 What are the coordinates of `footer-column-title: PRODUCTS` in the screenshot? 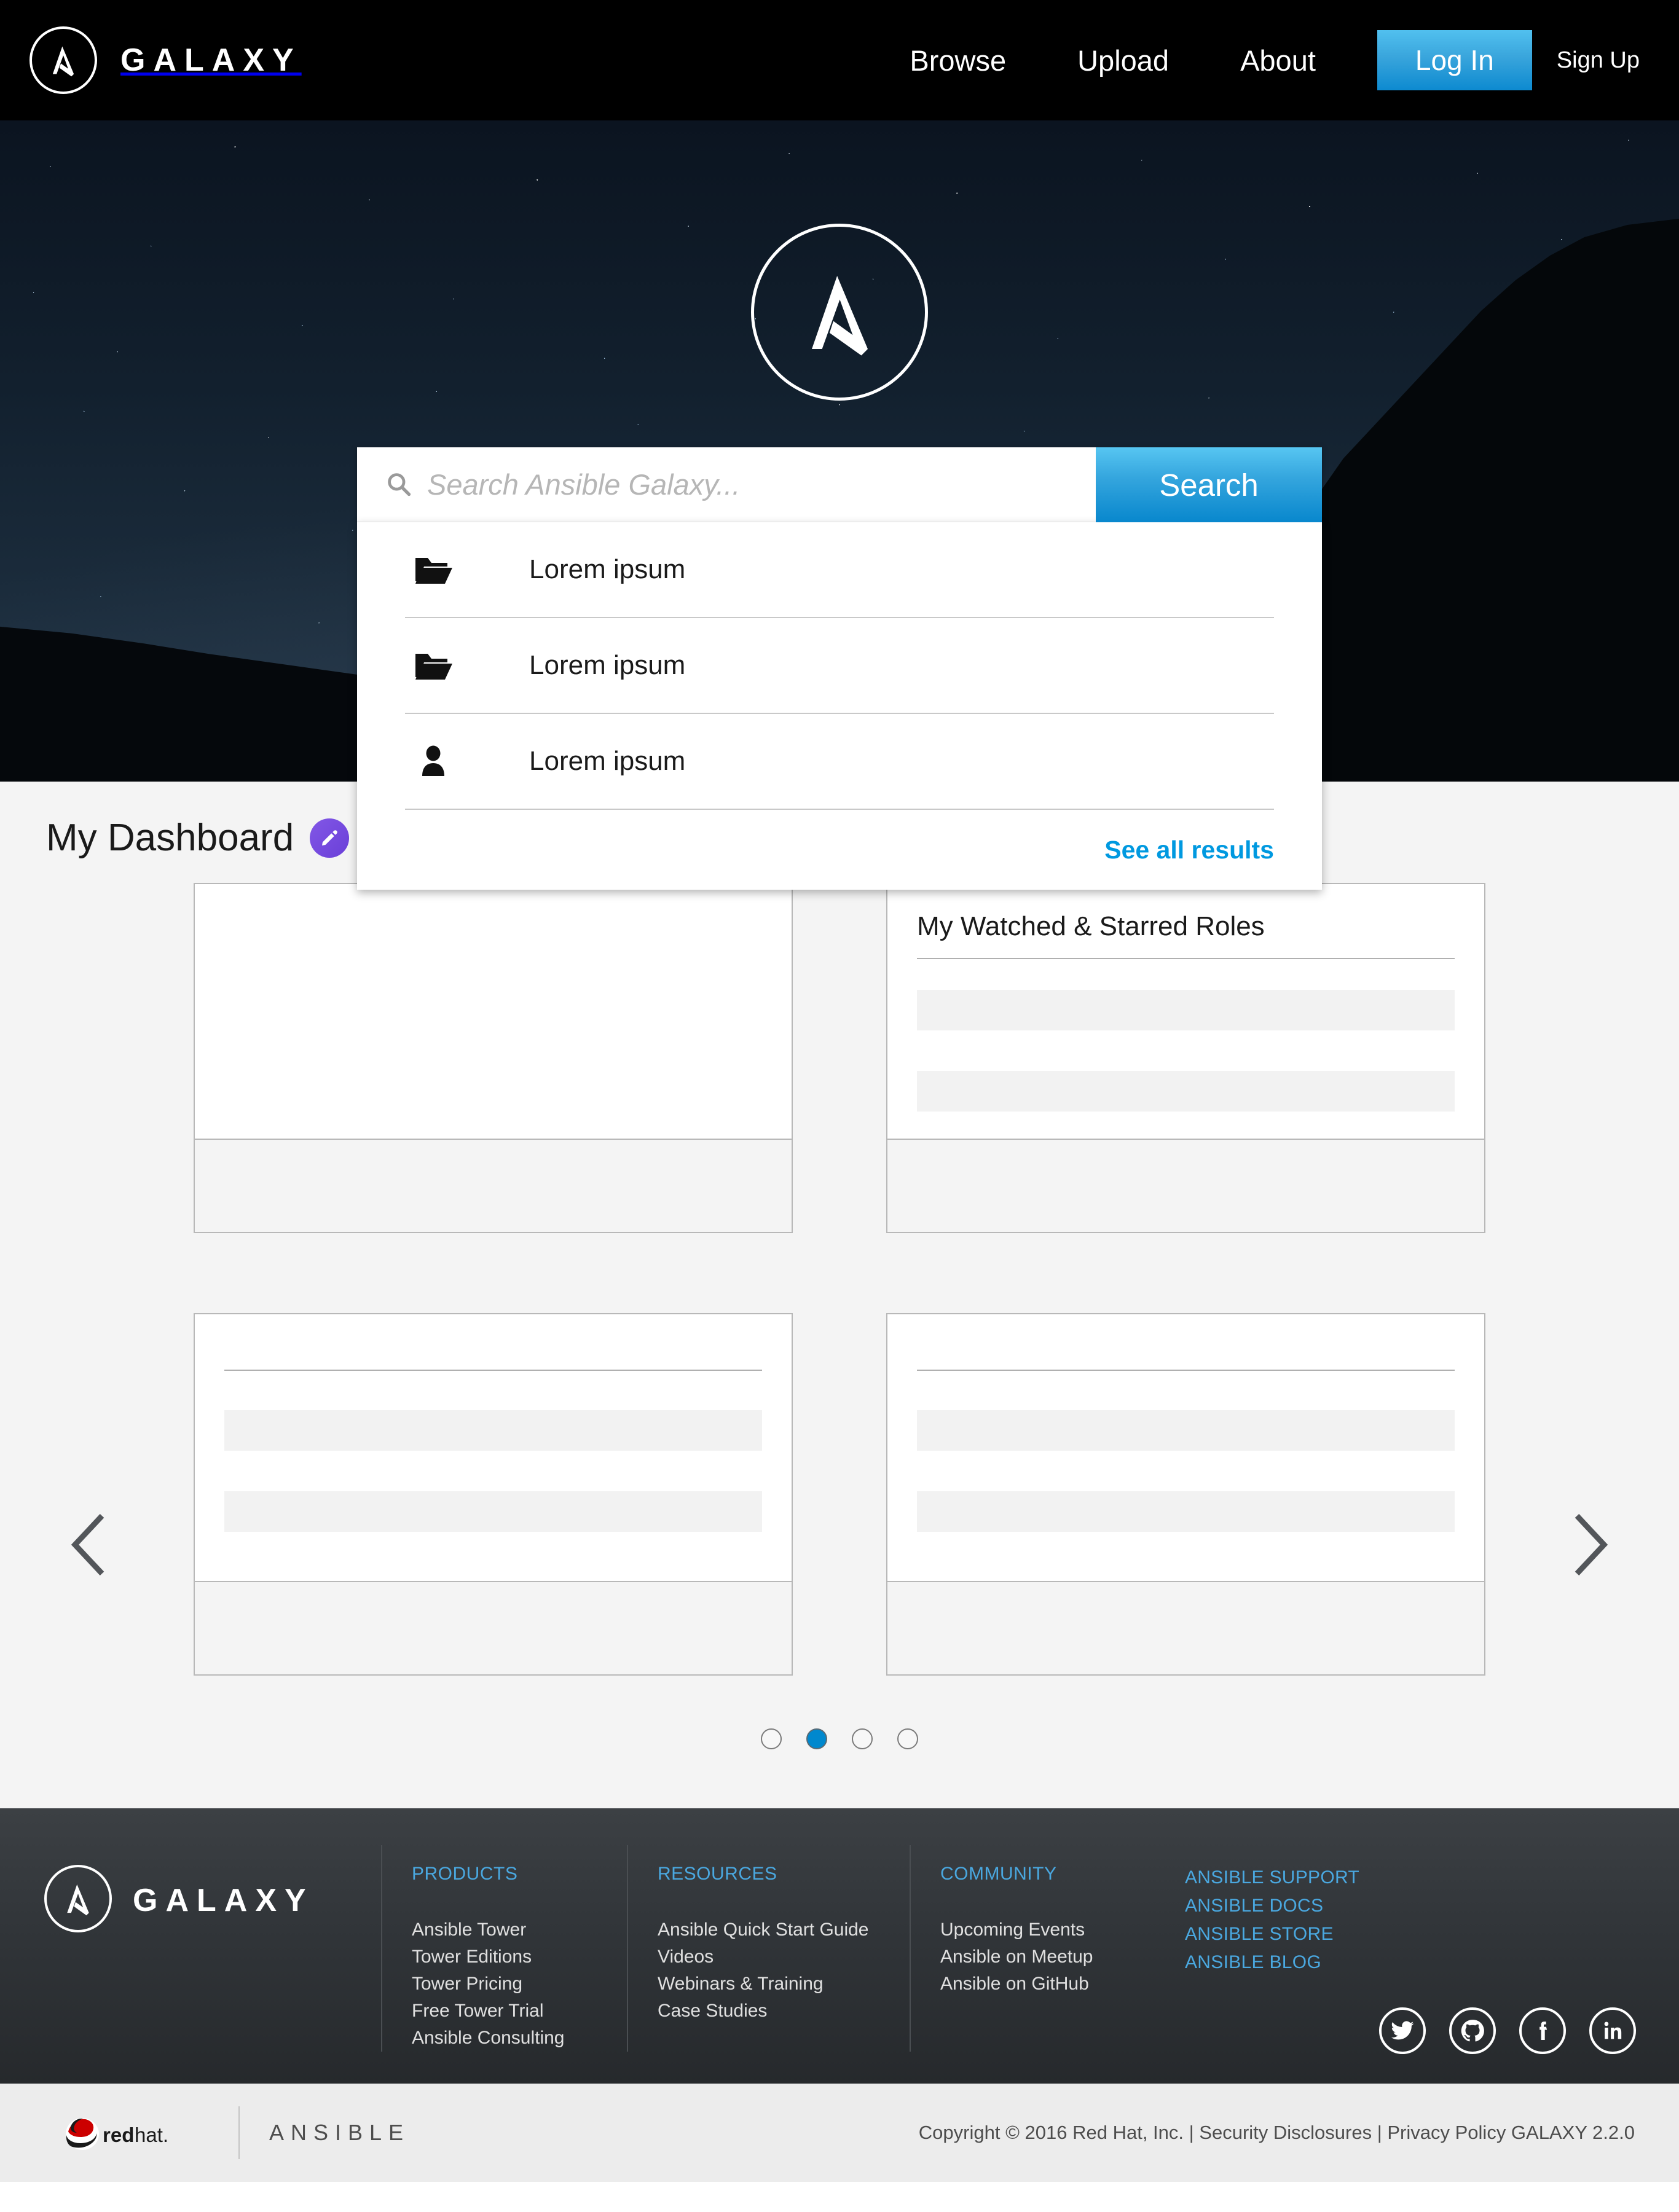 It's located at (465, 1874).